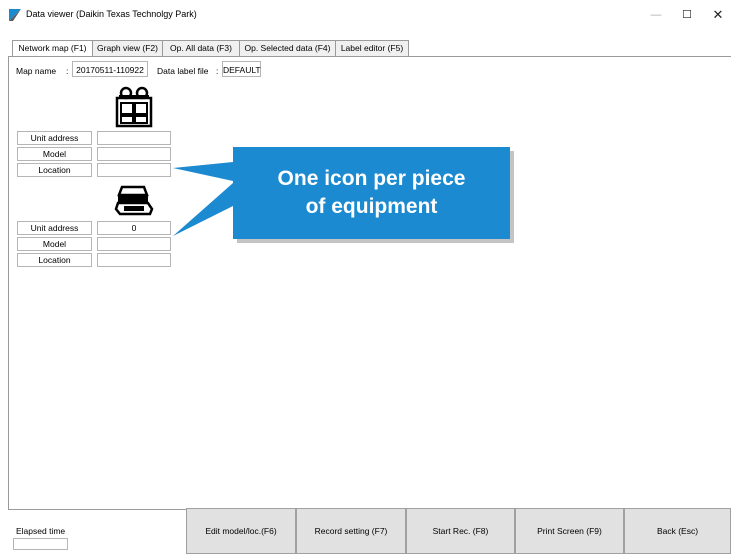 The image size is (731, 554). Describe the element at coordinates (134, 154) in the screenshot. I see `unit1-model-value` at that location.